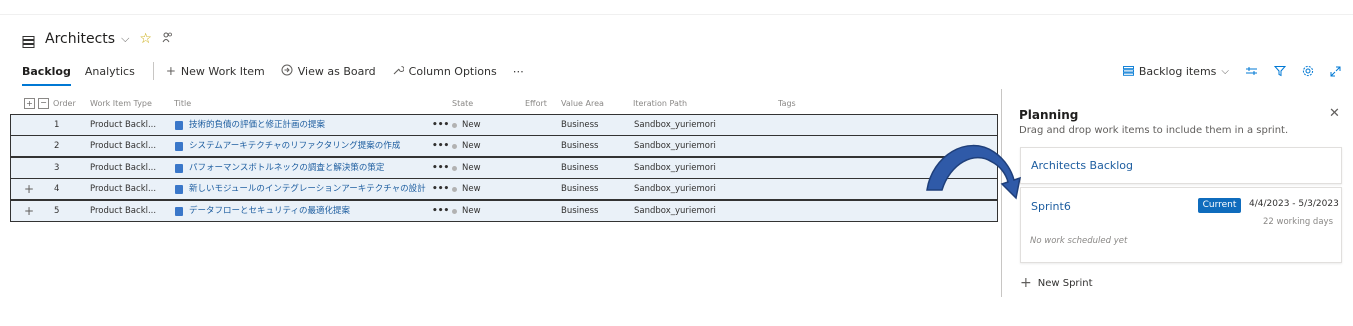 This screenshot has width=1353, height=326. What do you see at coordinates (1049, 115) in the screenshot?
I see `planning-title: Planning` at bounding box center [1049, 115].